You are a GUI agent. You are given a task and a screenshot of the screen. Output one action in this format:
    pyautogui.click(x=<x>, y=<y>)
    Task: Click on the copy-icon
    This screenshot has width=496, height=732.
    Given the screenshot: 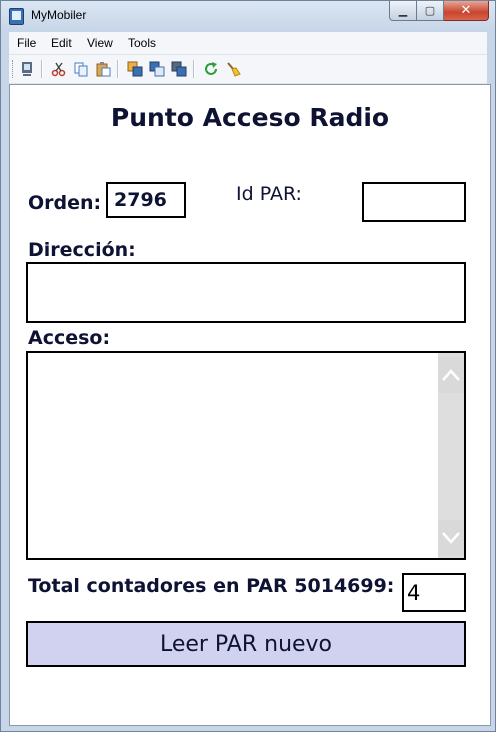 What is the action you would take?
    pyautogui.click(x=81, y=69)
    